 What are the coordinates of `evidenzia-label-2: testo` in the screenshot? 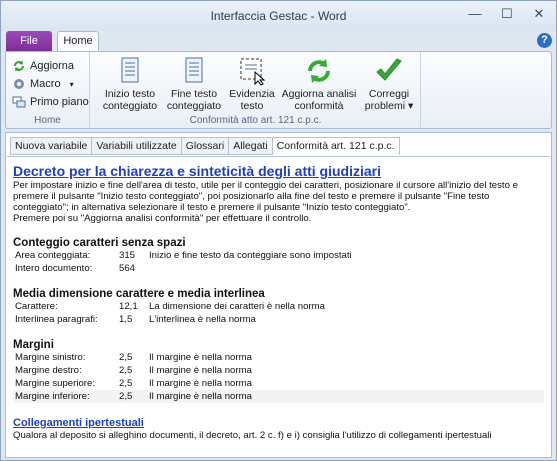 It's located at (252, 106).